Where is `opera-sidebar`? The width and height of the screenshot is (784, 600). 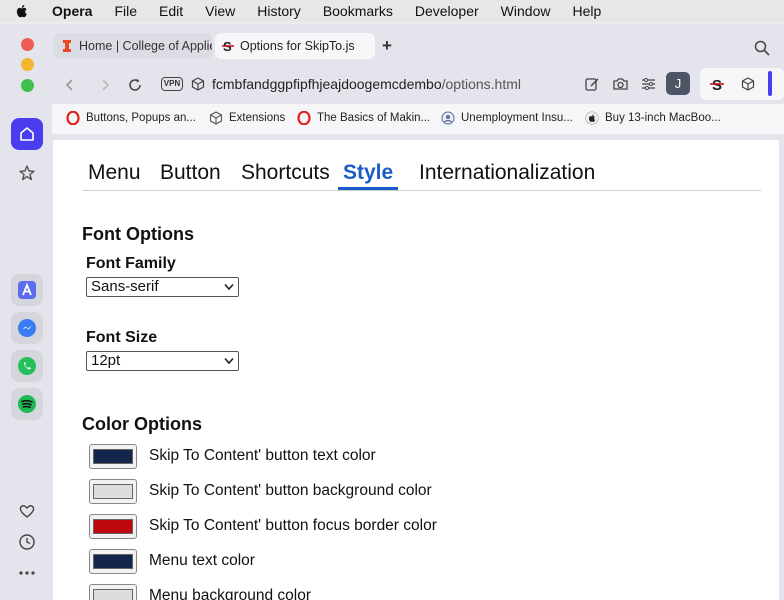 opera-sidebar is located at coordinates (26, 312).